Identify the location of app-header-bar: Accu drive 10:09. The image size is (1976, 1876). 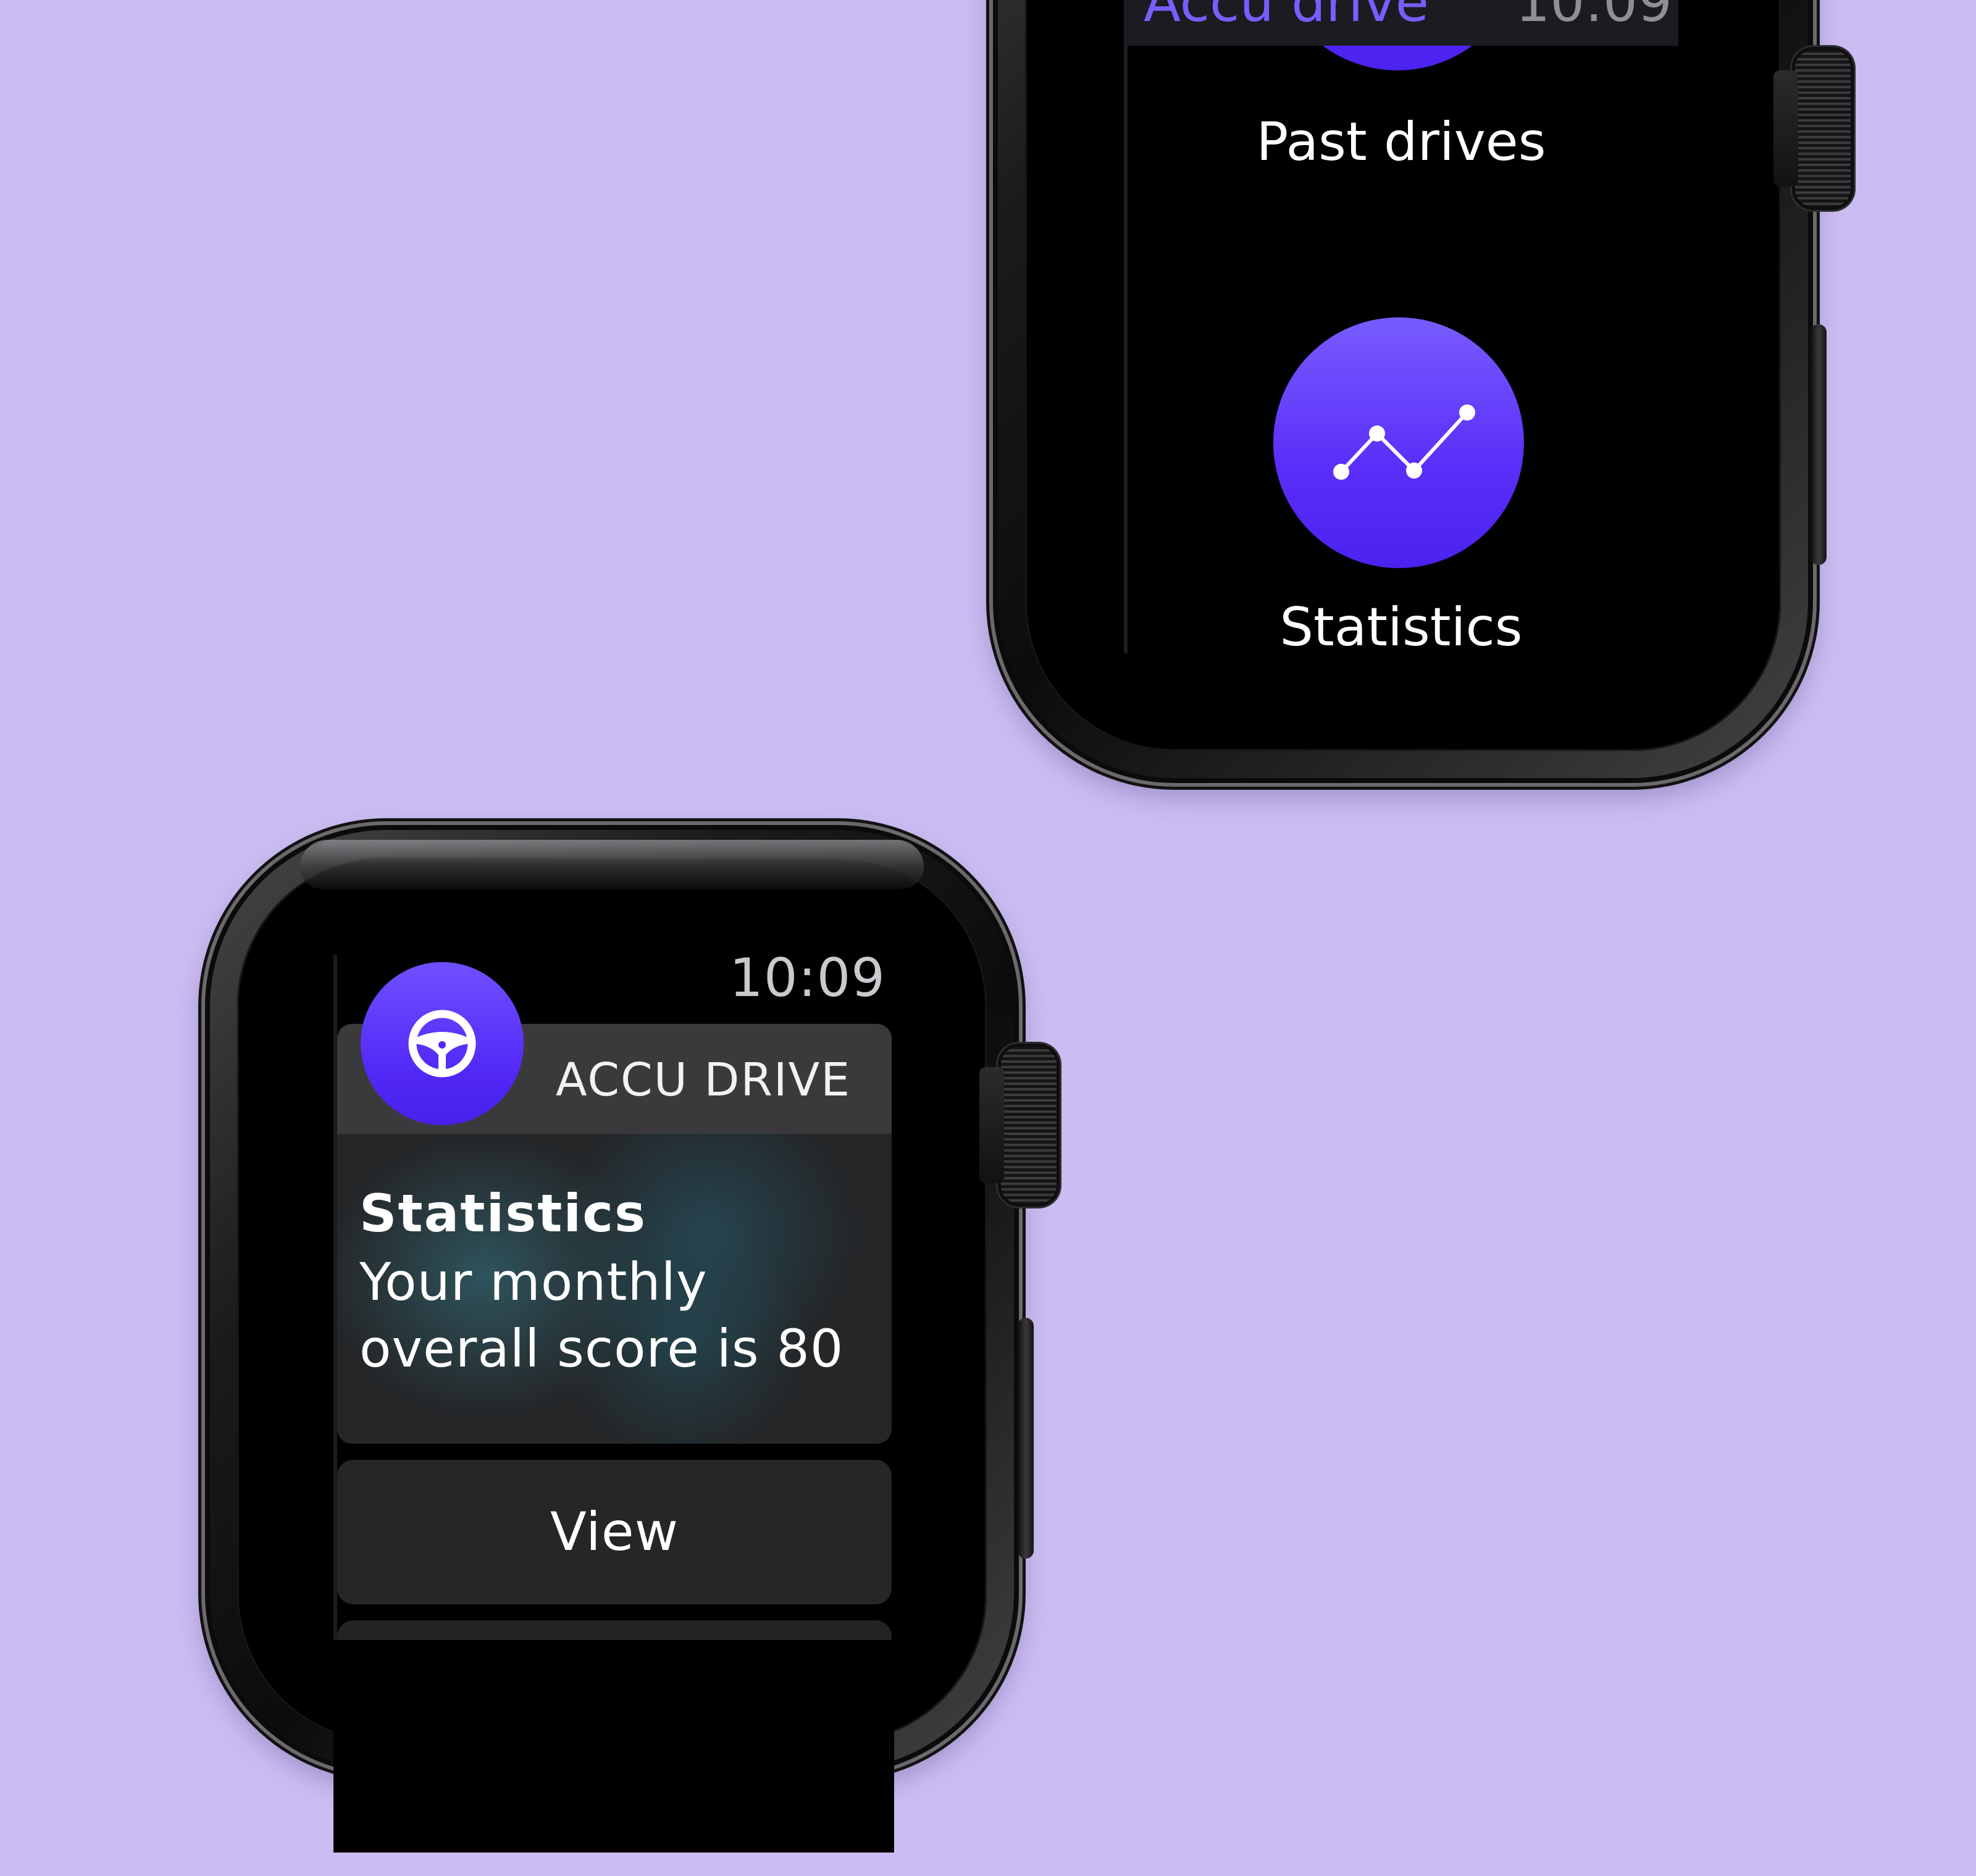
(1401, 23).